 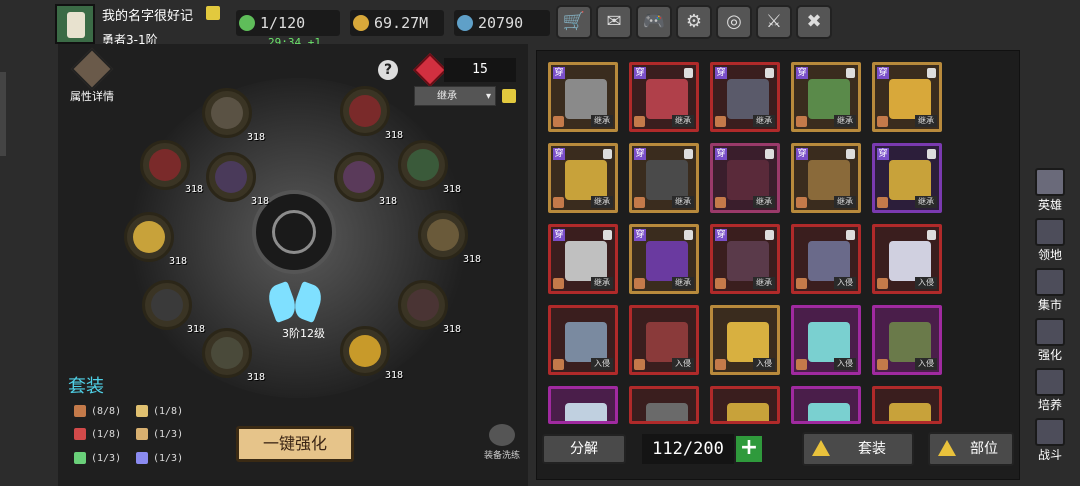 What do you see at coordinates (361, 23) in the screenshot?
I see `gold-coin-icon` at bounding box center [361, 23].